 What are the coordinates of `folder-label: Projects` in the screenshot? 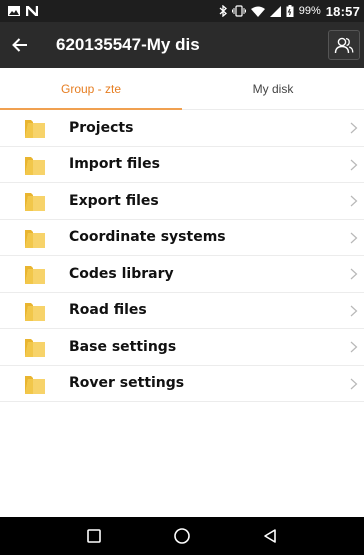 It's located at (101, 127).